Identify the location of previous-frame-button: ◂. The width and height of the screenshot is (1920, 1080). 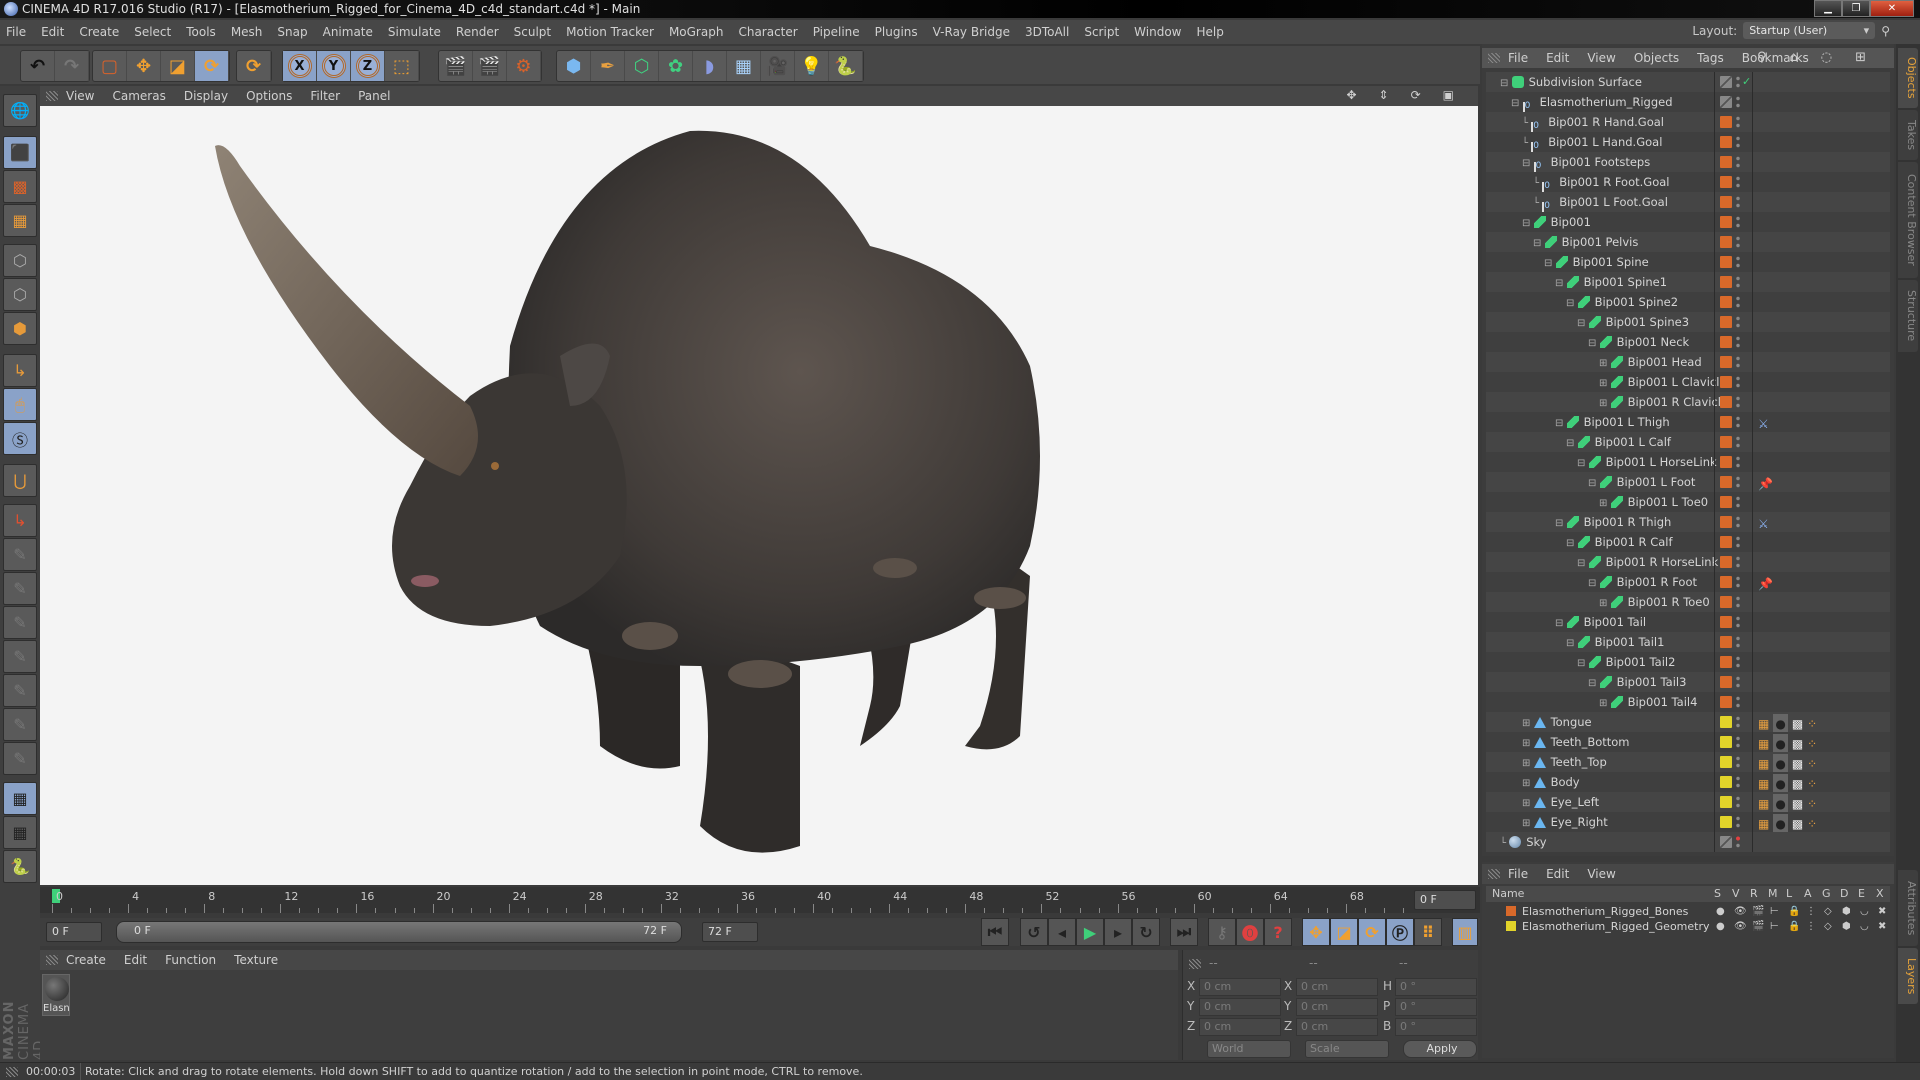
(1062, 932).